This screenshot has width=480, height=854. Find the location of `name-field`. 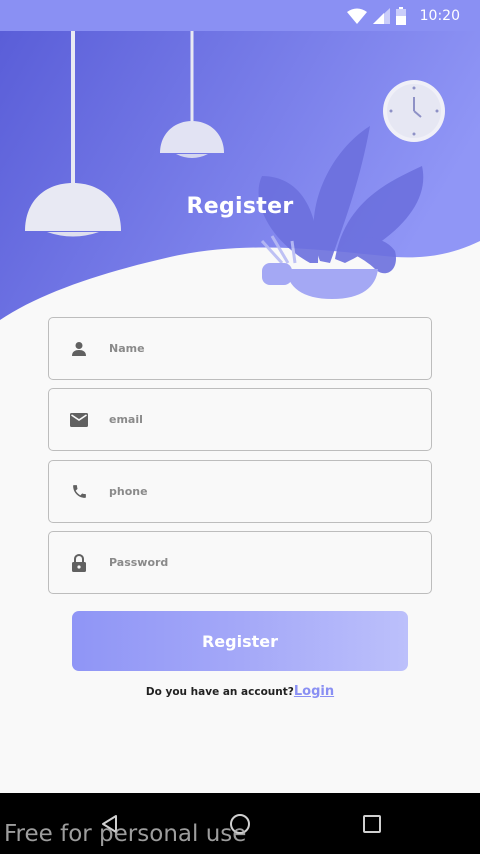

name-field is located at coordinates (240, 348).